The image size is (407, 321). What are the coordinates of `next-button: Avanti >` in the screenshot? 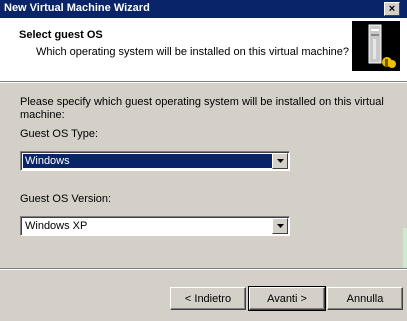 It's located at (287, 298).